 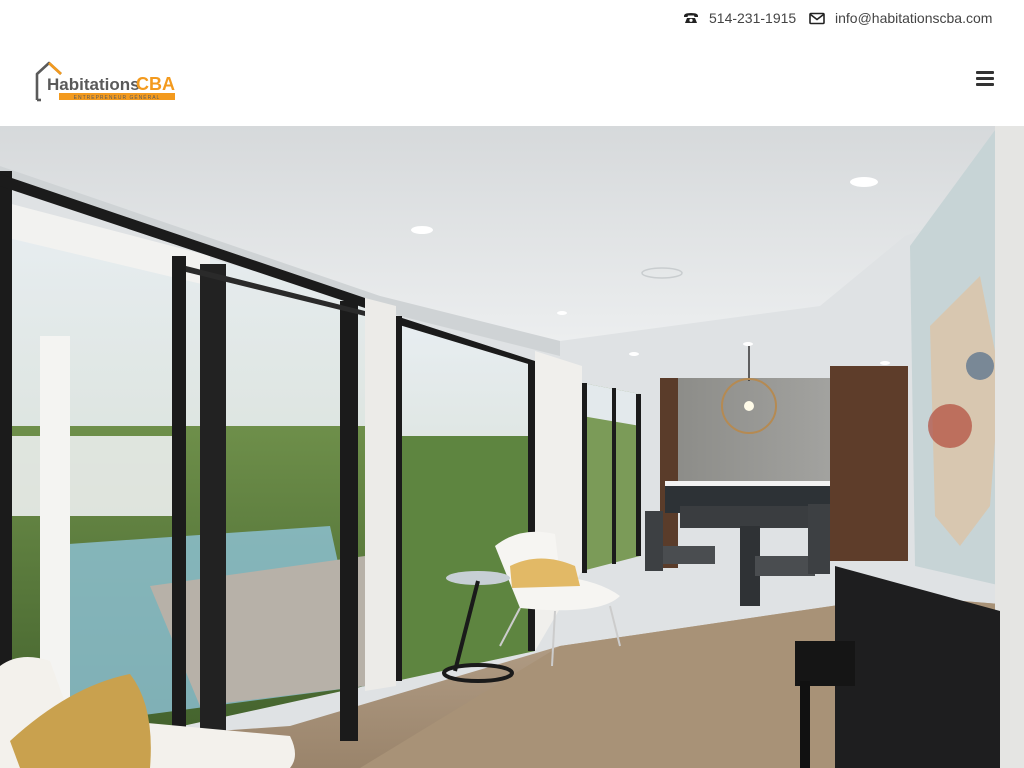 What do you see at coordinates (512, 82) in the screenshot?
I see `site-header: Habitations CBA ENTREPRENEUR GÉNÉRAL` at bounding box center [512, 82].